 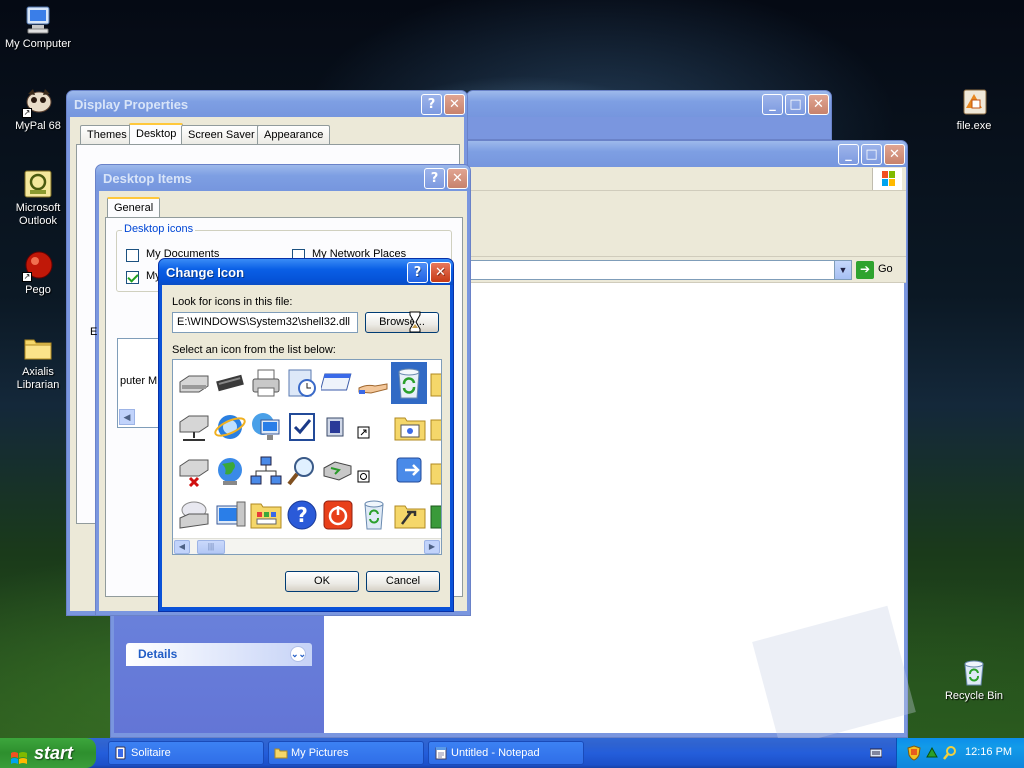 What do you see at coordinates (410, 428) in the screenshot?
I see `folder-settings-icon` at bounding box center [410, 428].